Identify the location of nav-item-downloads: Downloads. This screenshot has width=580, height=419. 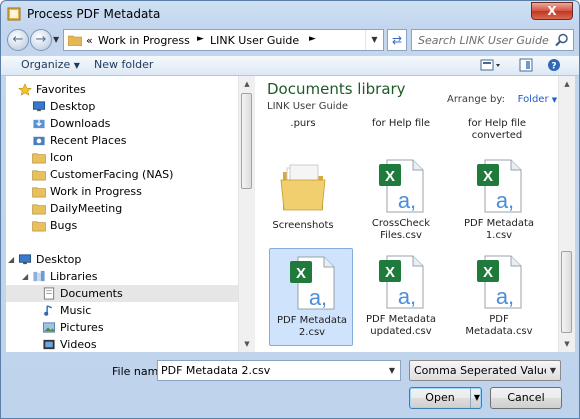
(122, 123).